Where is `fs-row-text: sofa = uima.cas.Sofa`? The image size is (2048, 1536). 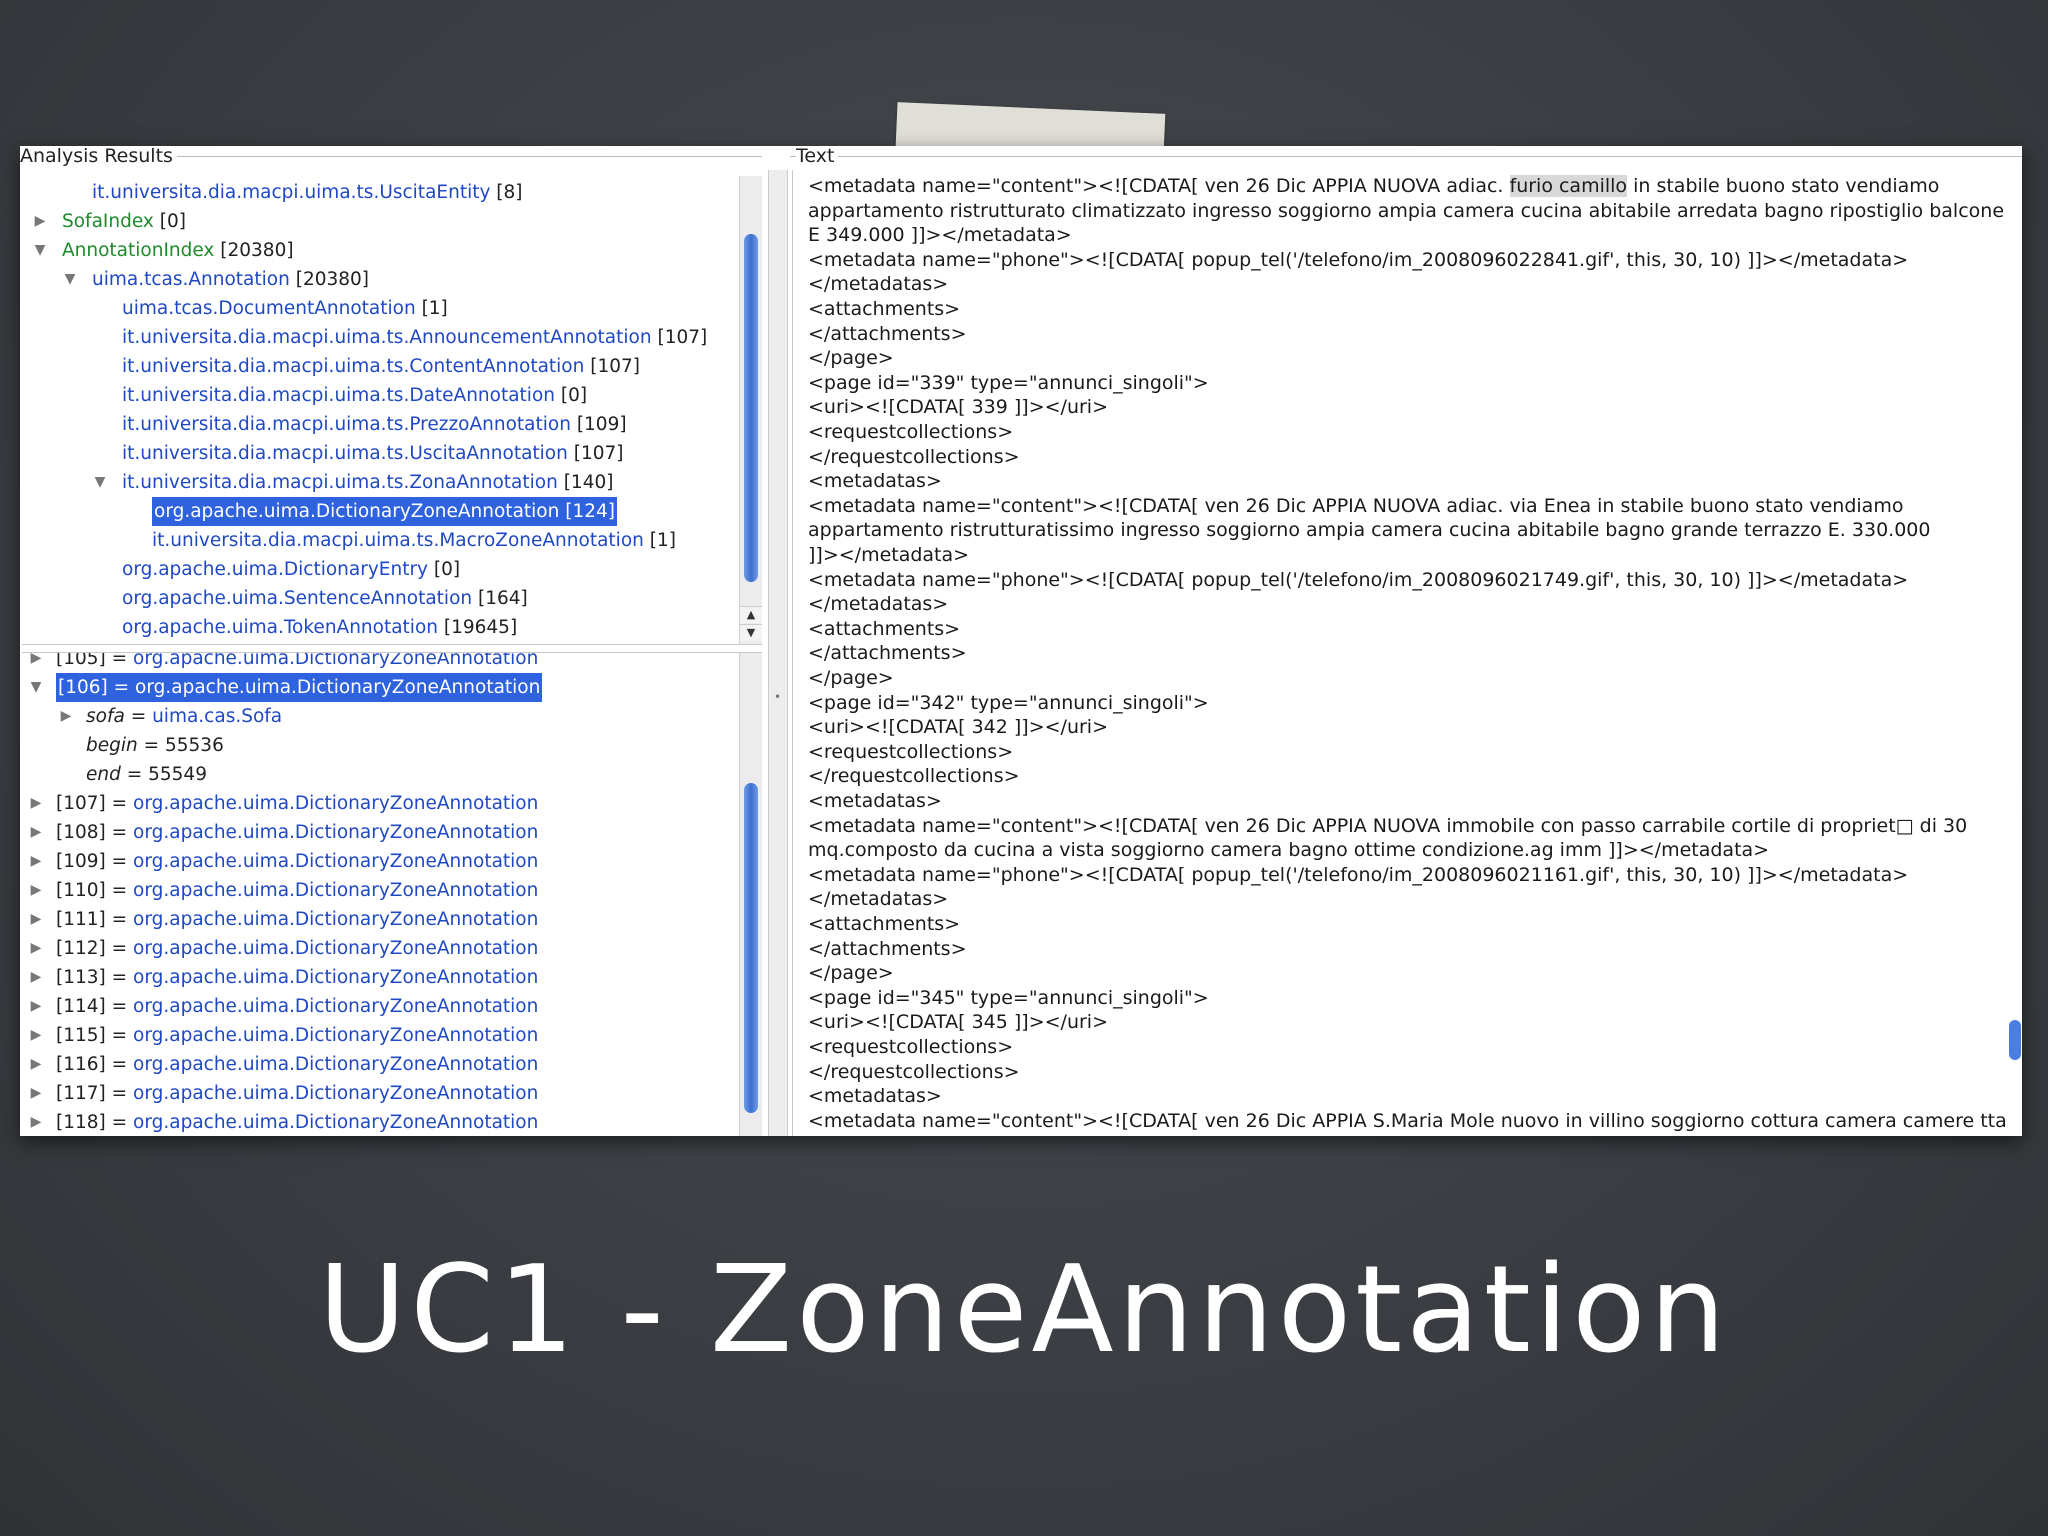 fs-row-text: sofa = uima.cas.Sofa is located at coordinates (184, 716).